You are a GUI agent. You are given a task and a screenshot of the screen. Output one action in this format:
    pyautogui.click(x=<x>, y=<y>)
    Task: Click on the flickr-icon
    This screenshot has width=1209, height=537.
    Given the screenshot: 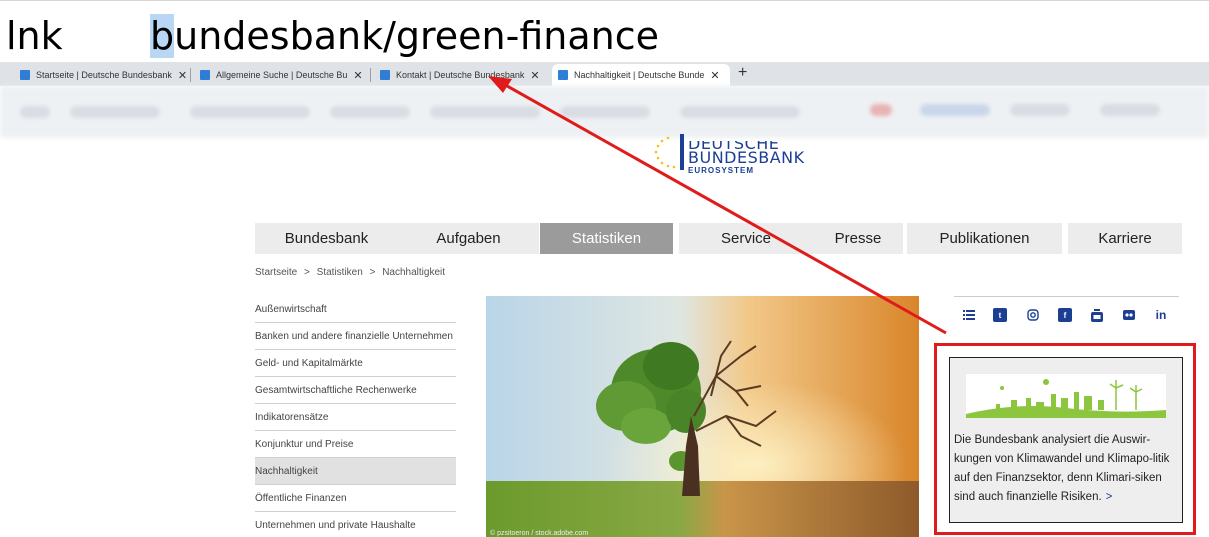 What is the action you would take?
    pyautogui.click(x=1129, y=315)
    